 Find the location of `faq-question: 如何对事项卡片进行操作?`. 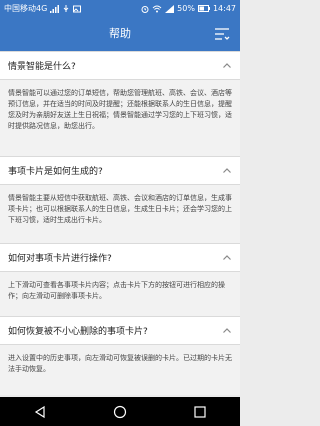

faq-question: 如何对事项卡片进行操作? is located at coordinates (60, 259).